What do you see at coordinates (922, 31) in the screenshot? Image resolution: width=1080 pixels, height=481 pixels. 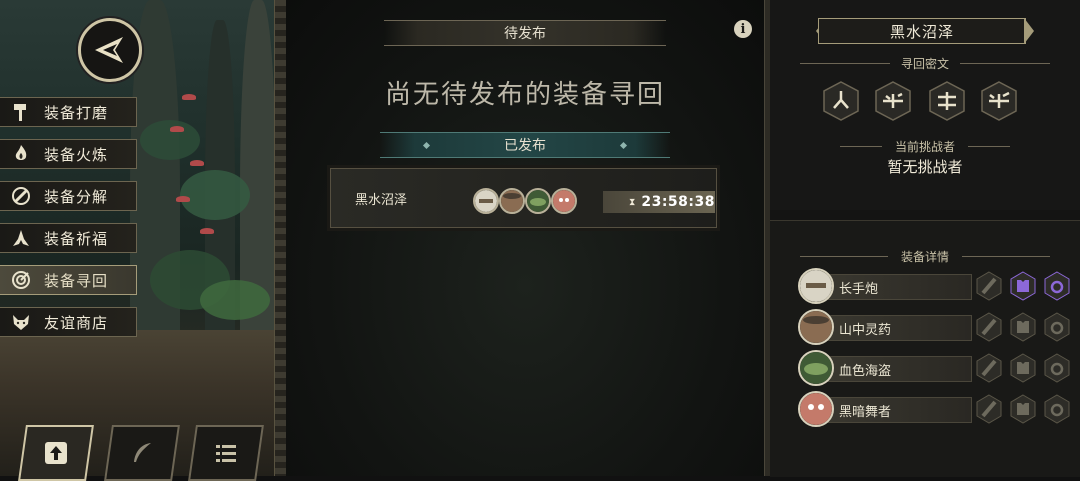 I see `location-title: 黑水沼泽` at bounding box center [922, 31].